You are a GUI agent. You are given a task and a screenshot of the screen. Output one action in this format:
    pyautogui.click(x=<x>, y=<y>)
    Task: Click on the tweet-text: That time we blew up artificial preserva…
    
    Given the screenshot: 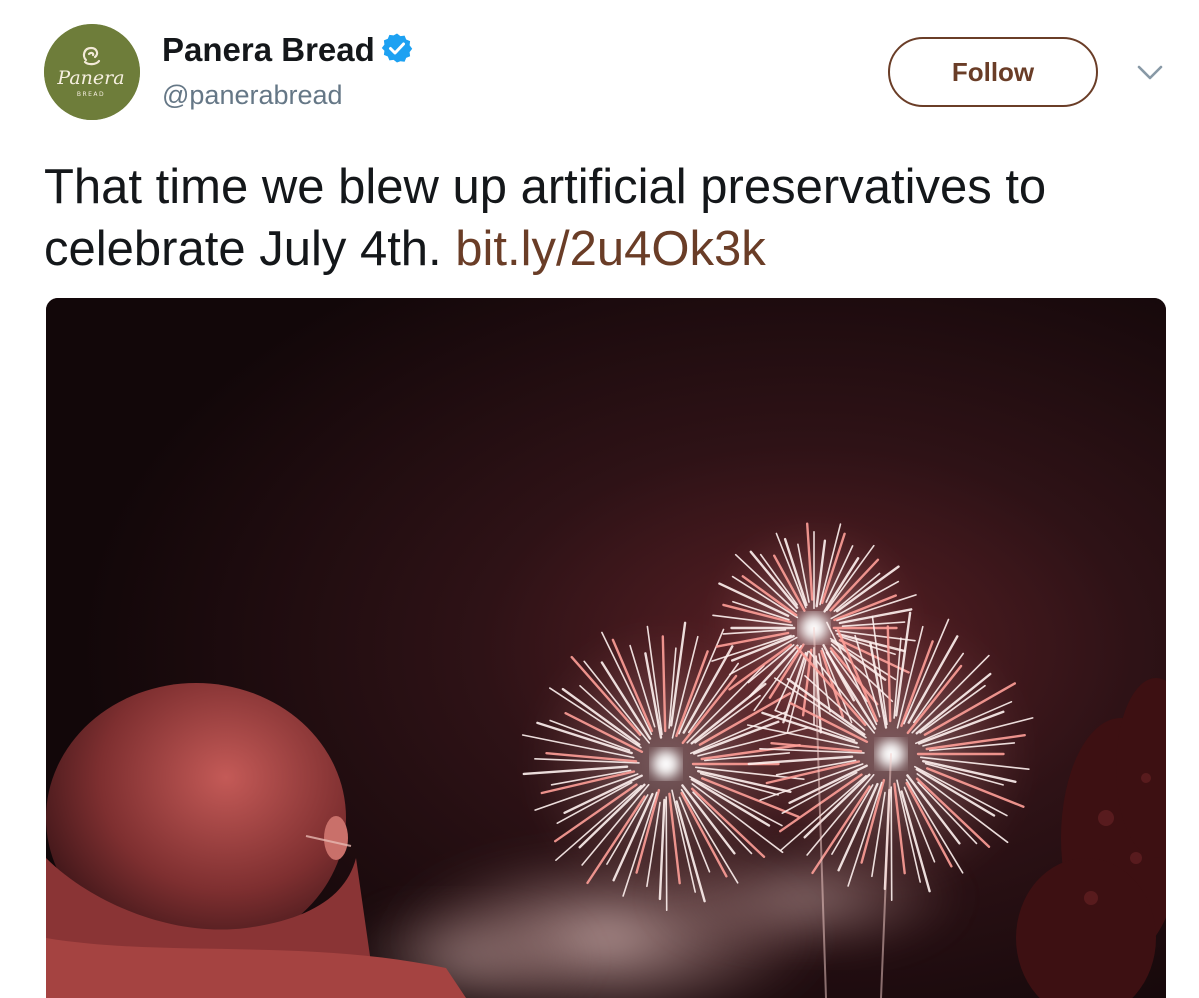 What is the action you would take?
    pyautogui.click(x=604, y=218)
    